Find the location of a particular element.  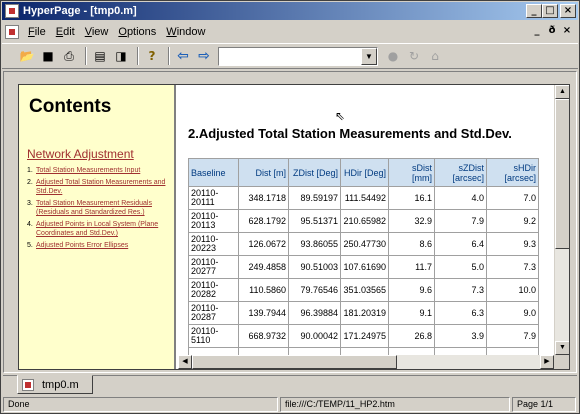

address-combo: ▼ is located at coordinates (298, 56).